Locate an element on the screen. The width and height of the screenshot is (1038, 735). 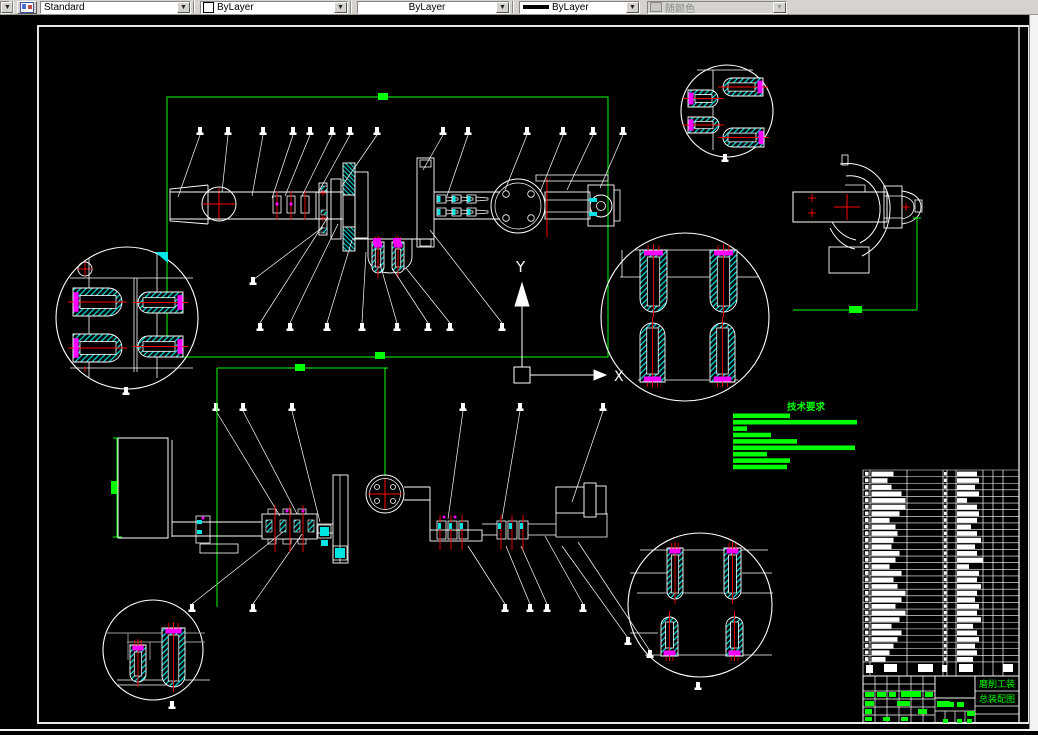
svg-text: 技术要求 is located at coordinates (806, 407).